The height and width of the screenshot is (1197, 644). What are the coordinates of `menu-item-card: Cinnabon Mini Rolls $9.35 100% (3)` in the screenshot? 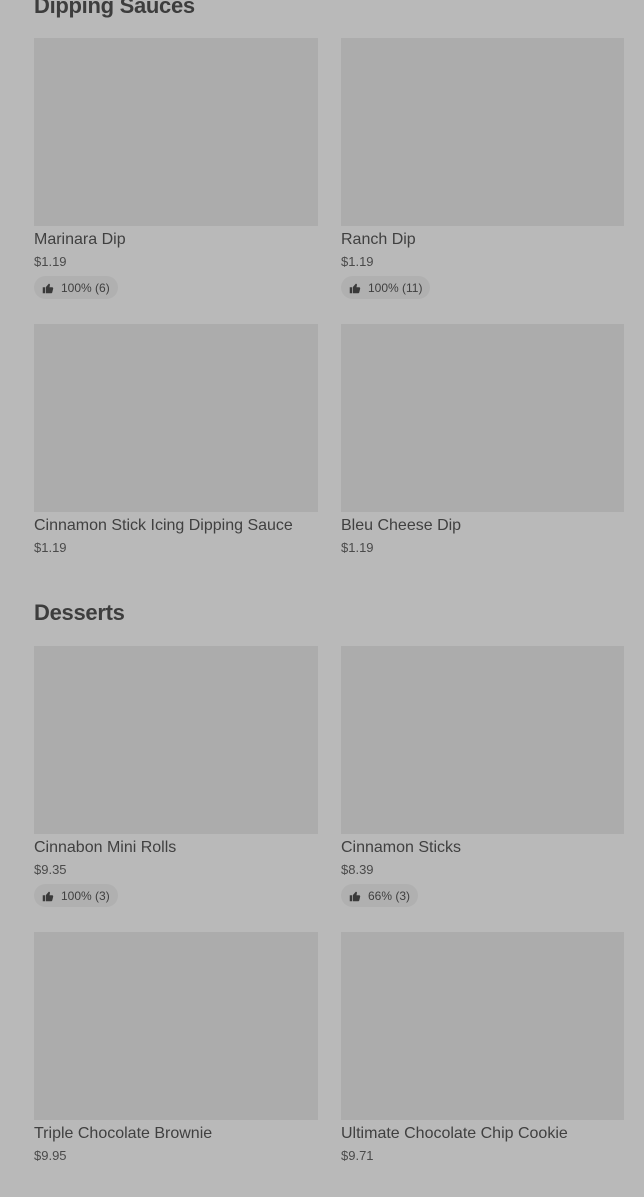 It's located at (176, 776).